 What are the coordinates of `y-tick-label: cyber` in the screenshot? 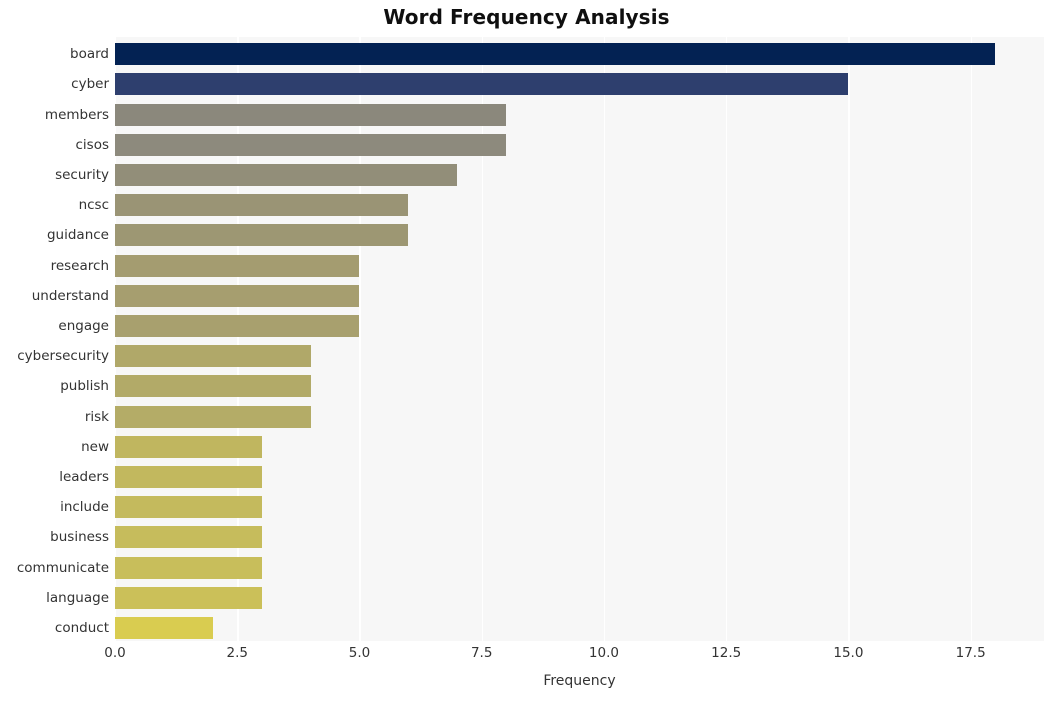 It's located at (90, 84).